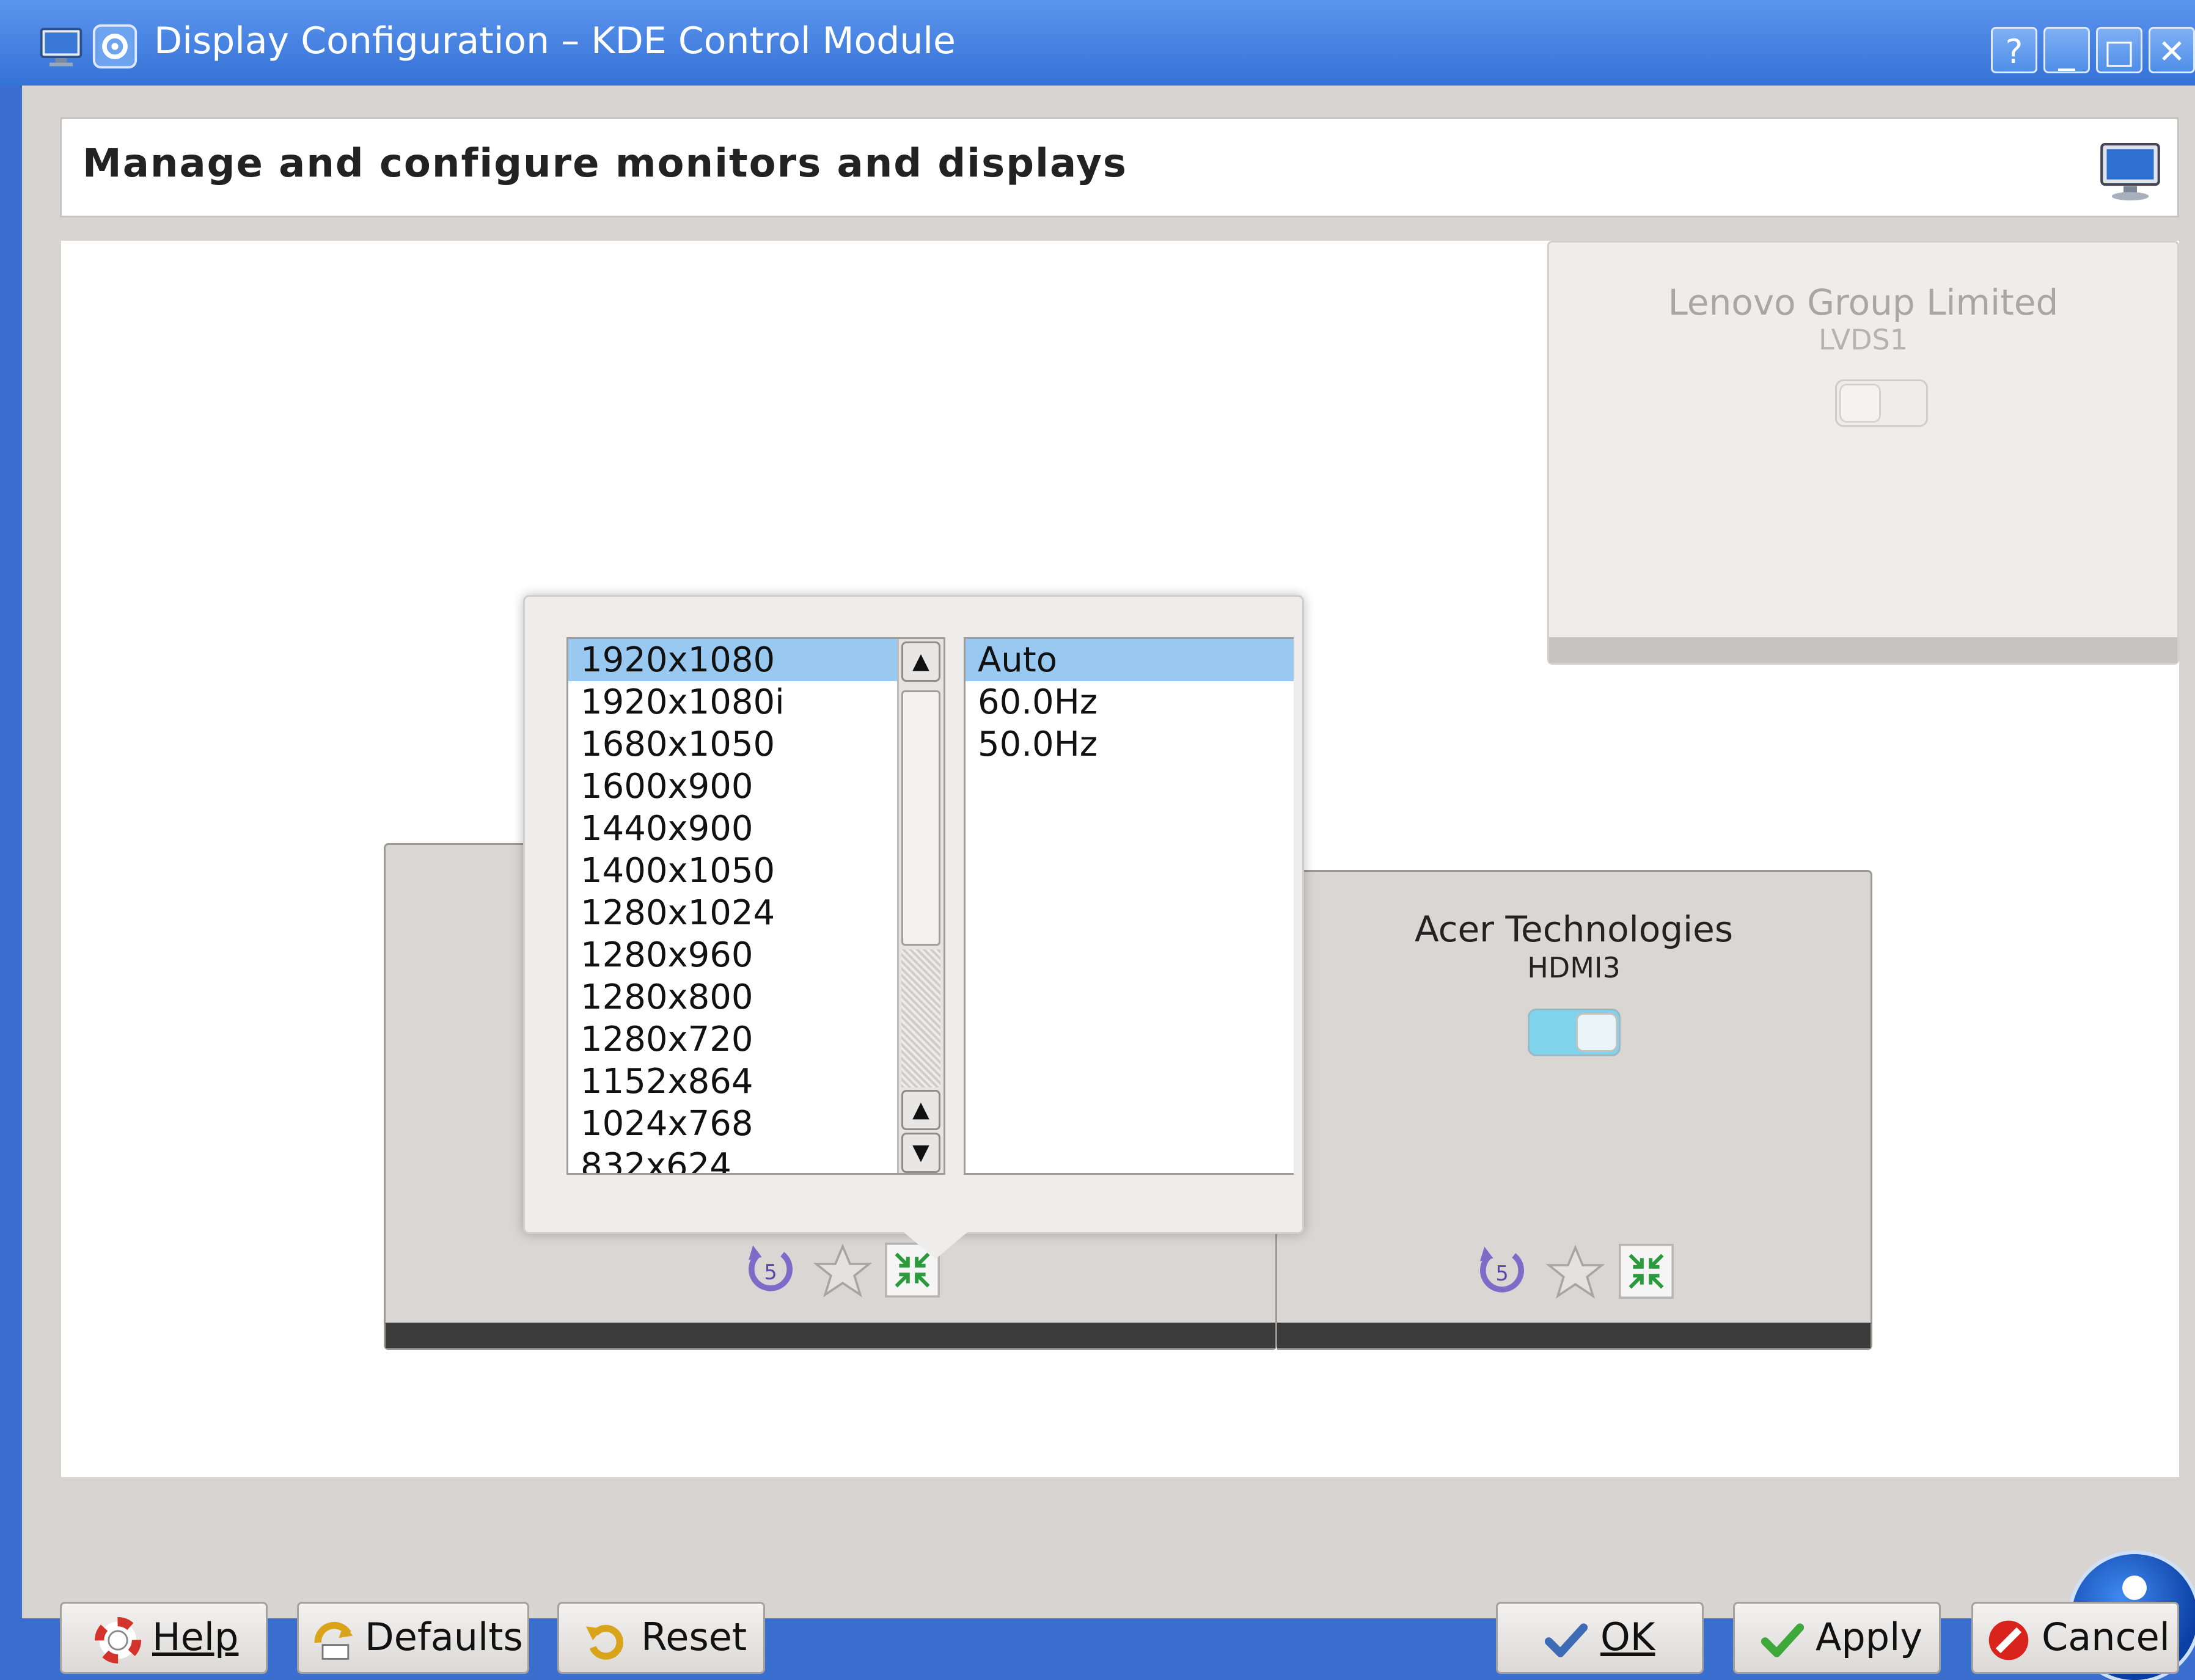 This screenshot has width=2195, height=1680. What do you see at coordinates (733, 871) in the screenshot?
I see `resolution-option: 1400x1050` at bounding box center [733, 871].